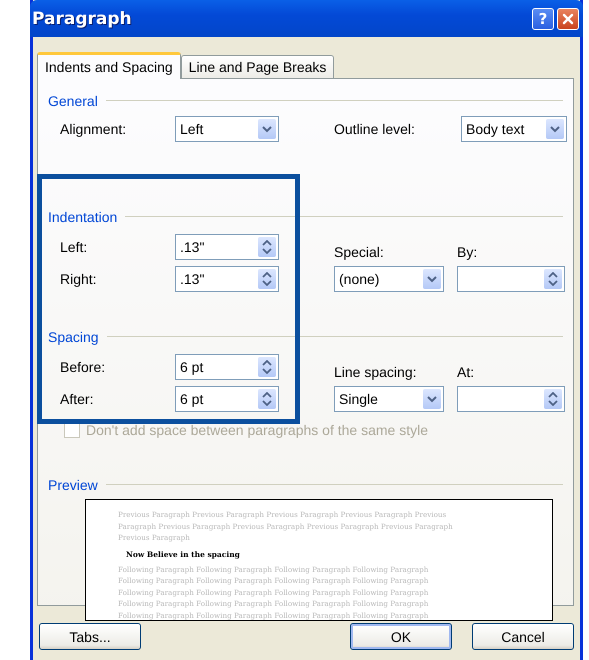  What do you see at coordinates (375, 129) in the screenshot?
I see `field-label: Outline level:` at bounding box center [375, 129].